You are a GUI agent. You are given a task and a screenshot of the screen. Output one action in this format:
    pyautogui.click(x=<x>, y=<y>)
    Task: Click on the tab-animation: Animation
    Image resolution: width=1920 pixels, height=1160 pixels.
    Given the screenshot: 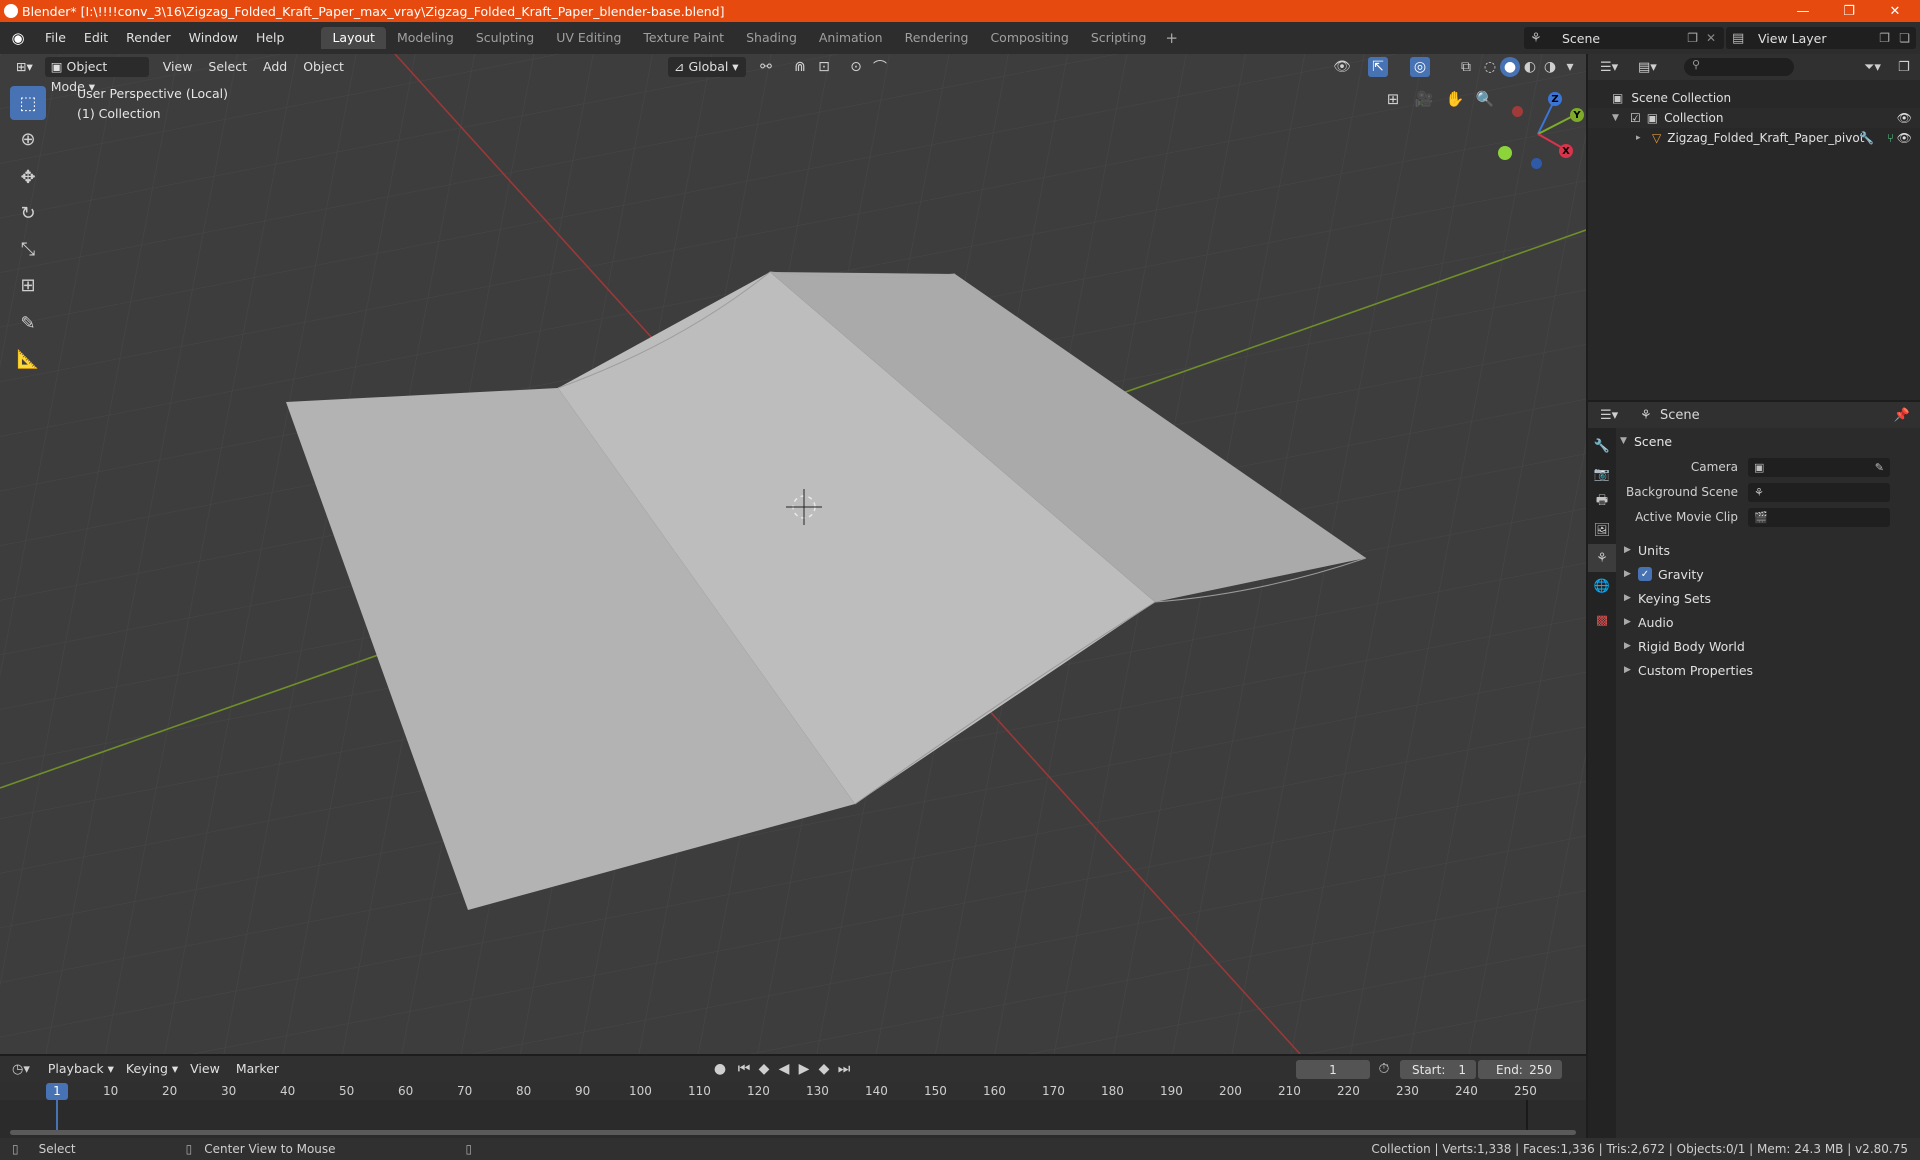 What is the action you would take?
    pyautogui.click(x=851, y=38)
    